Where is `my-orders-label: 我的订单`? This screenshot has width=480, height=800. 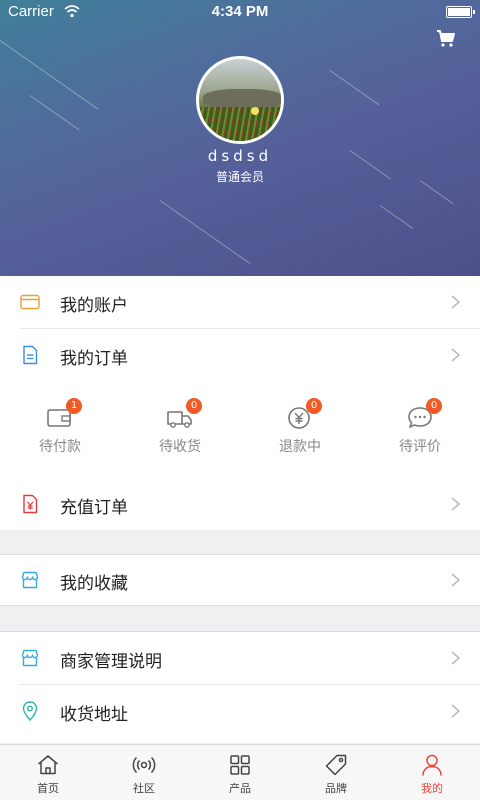
my-orders-label: 我的订单 is located at coordinates (94, 359).